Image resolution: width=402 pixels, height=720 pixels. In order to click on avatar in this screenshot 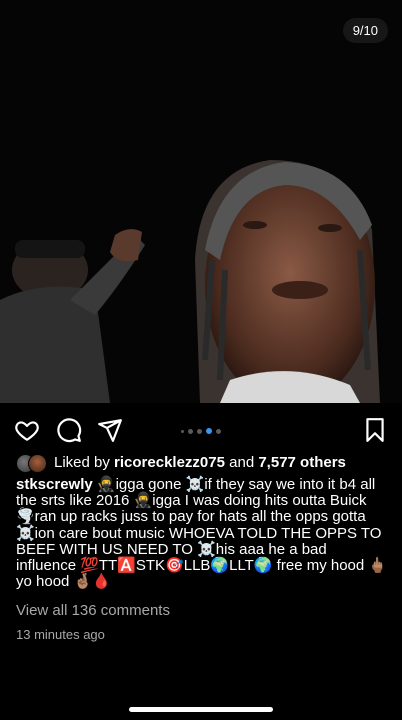, I will do `click(37, 463)`.